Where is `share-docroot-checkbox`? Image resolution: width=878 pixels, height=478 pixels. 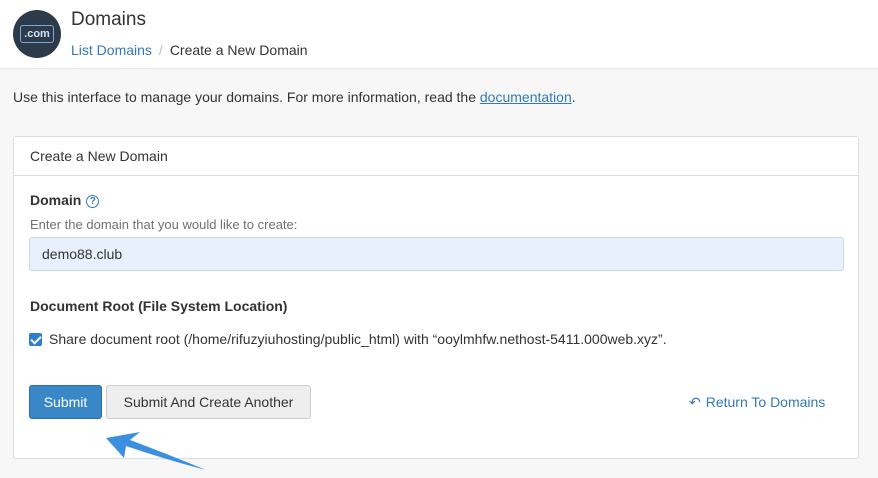
share-docroot-checkbox is located at coordinates (35, 339).